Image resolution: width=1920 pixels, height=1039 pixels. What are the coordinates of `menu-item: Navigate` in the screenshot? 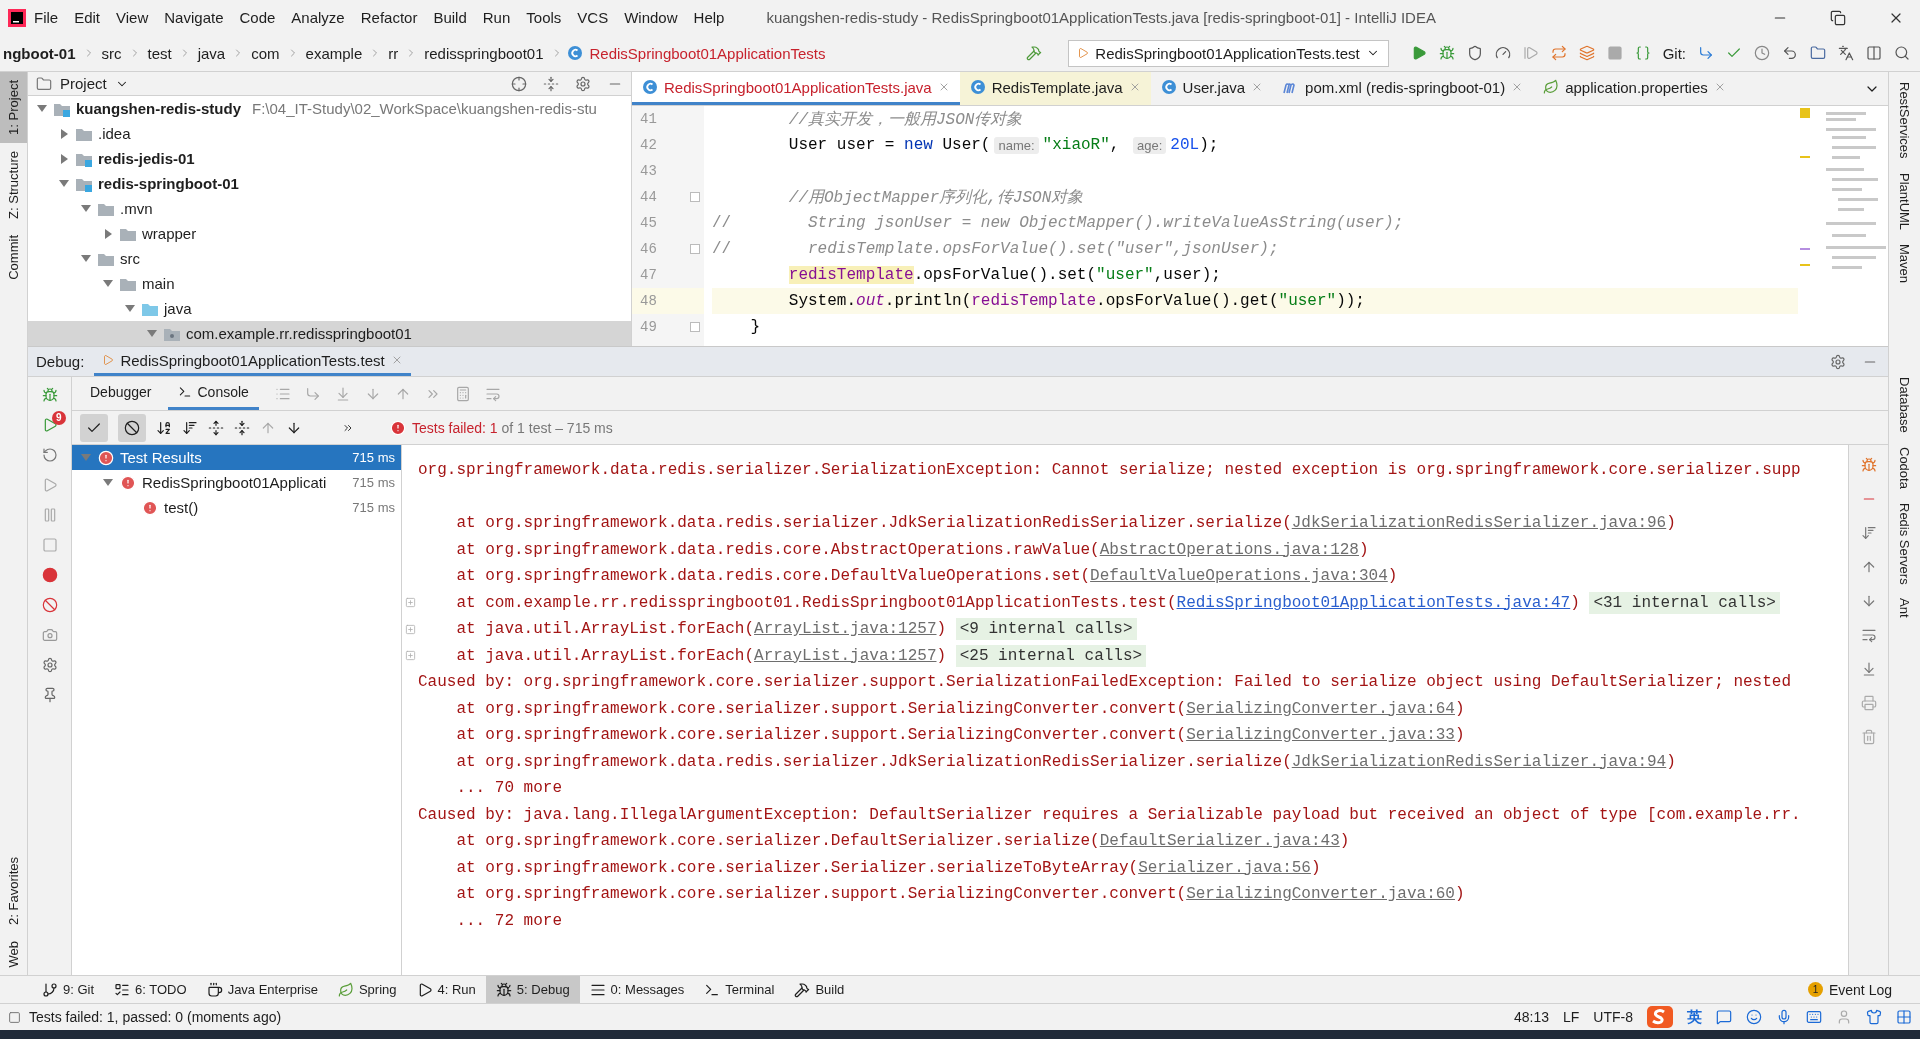 It's located at (194, 17).